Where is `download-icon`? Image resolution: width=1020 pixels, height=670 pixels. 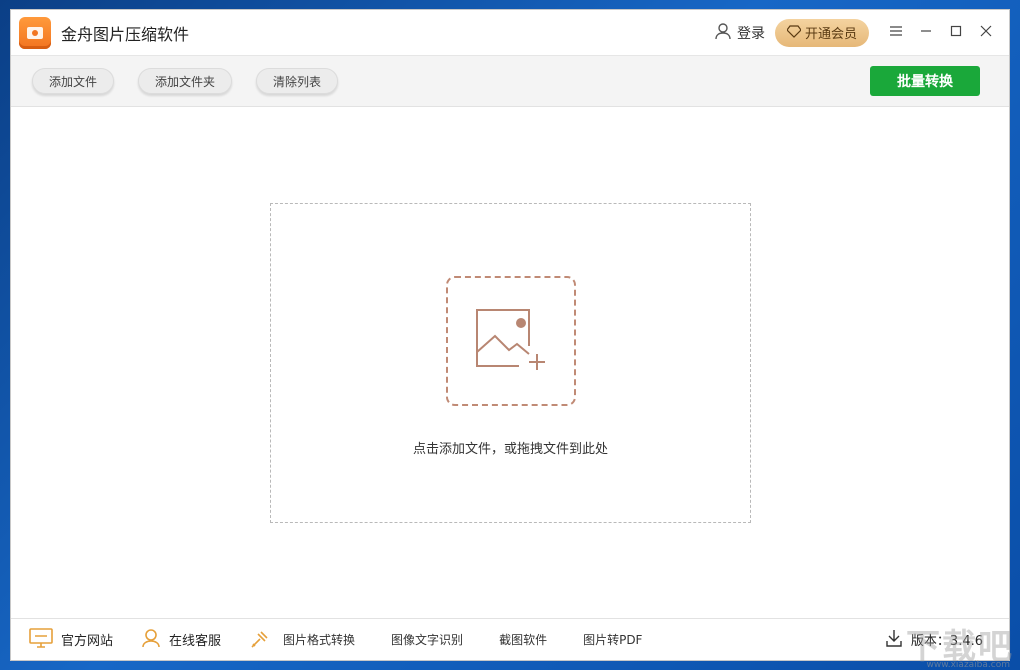
download-icon is located at coordinates (894, 640).